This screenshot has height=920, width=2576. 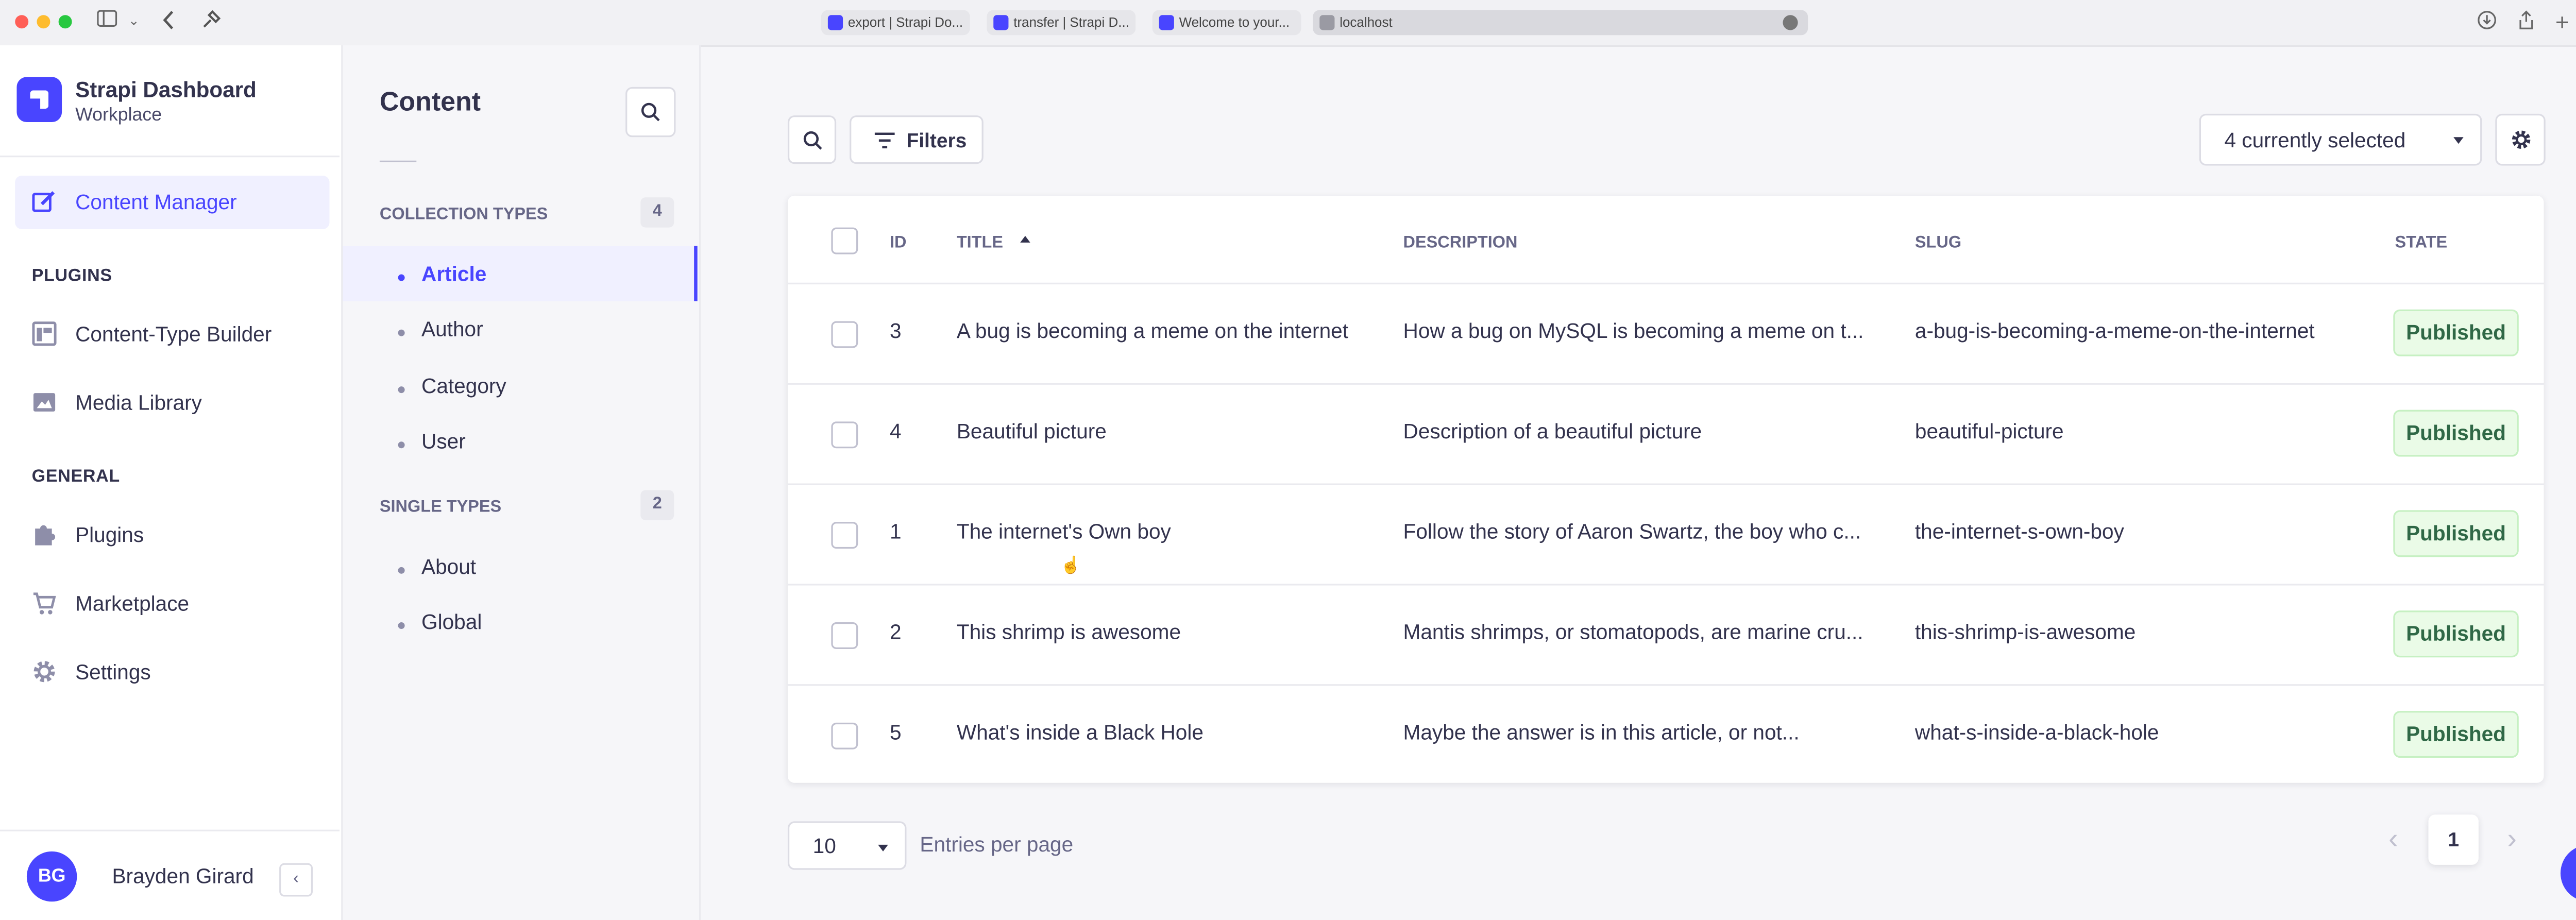 What do you see at coordinates (168, 22) in the screenshot?
I see `back-icon` at bounding box center [168, 22].